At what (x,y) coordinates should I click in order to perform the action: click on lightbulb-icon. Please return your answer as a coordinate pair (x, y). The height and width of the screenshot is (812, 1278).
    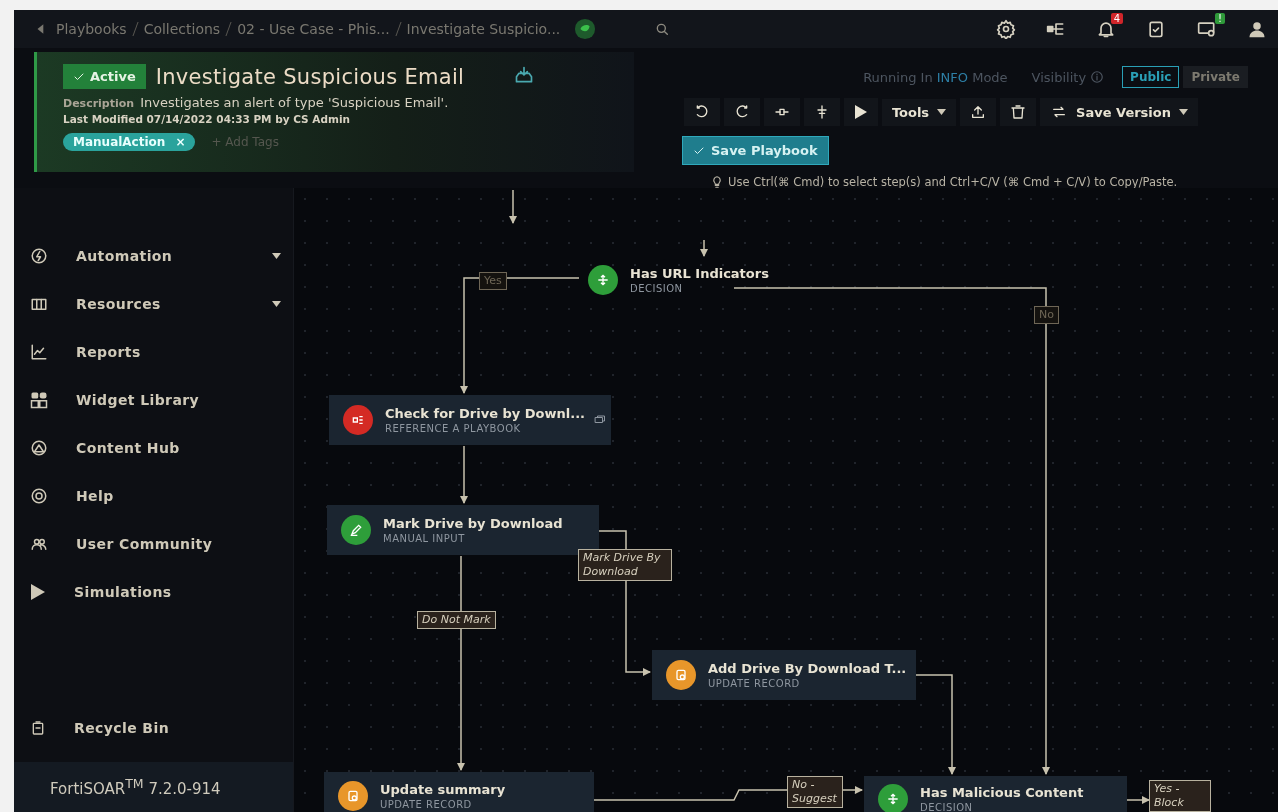
    Looking at the image, I should click on (717, 182).